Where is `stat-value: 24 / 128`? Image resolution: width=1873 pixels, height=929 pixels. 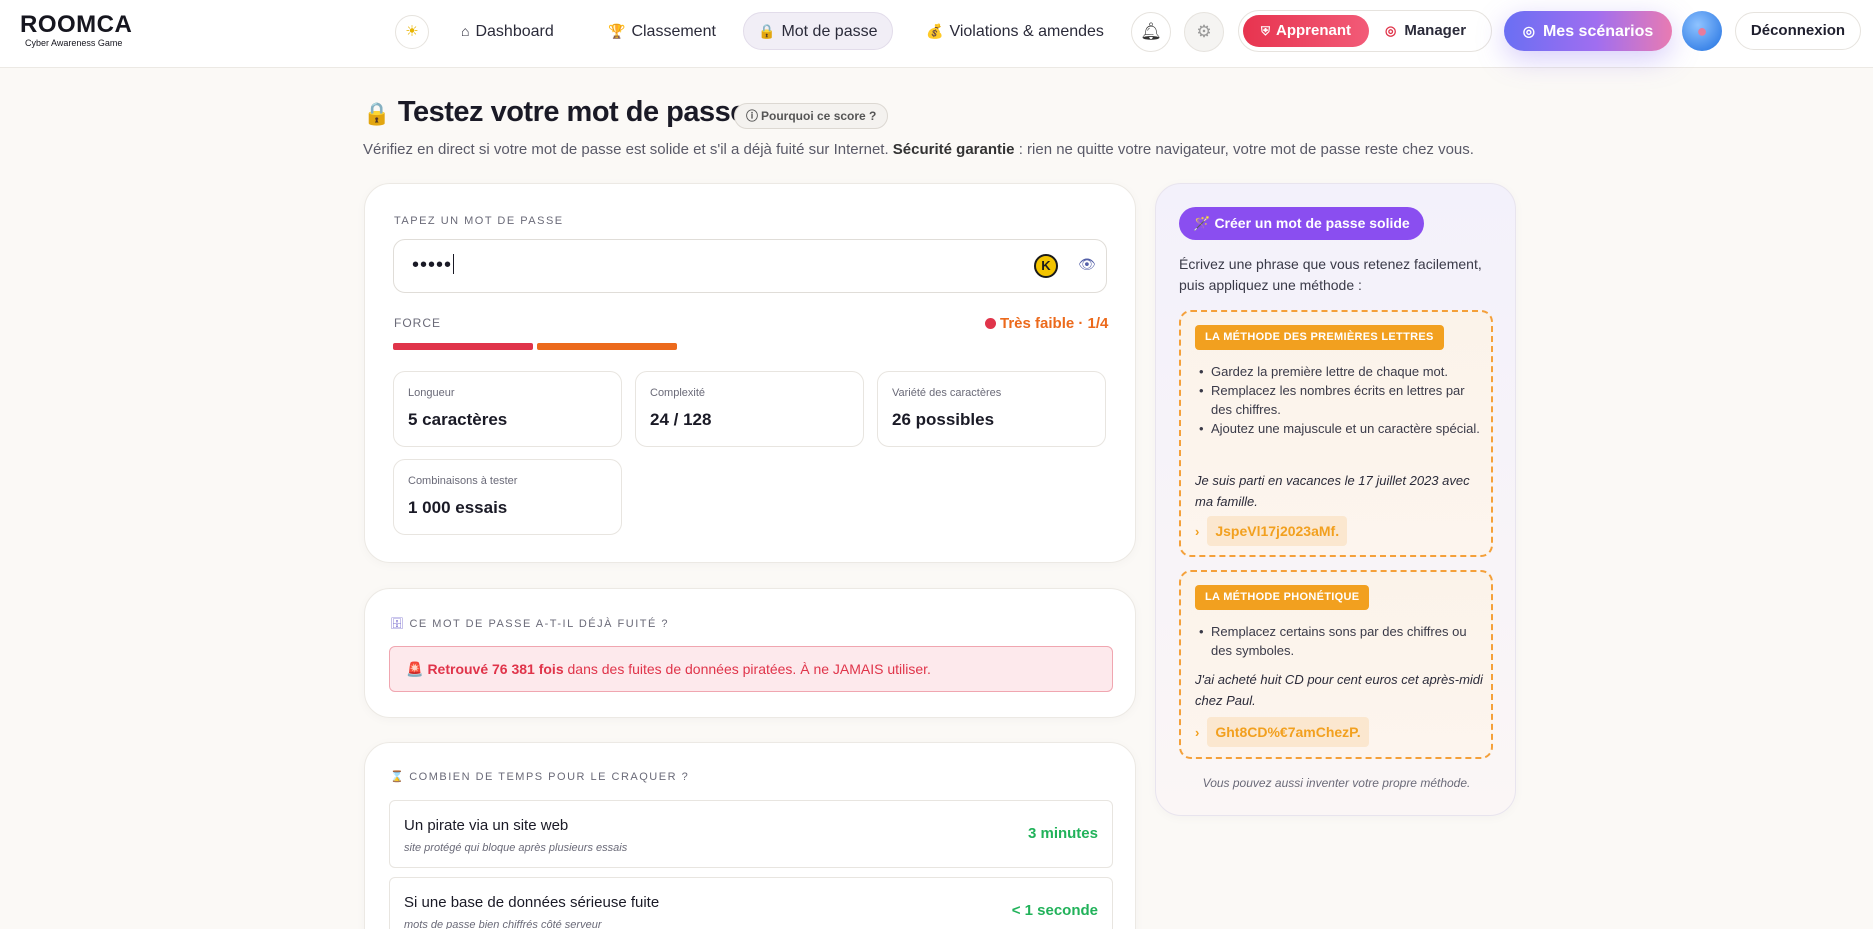
stat-value: 24 / 128 is located at coordinates (681, 419).